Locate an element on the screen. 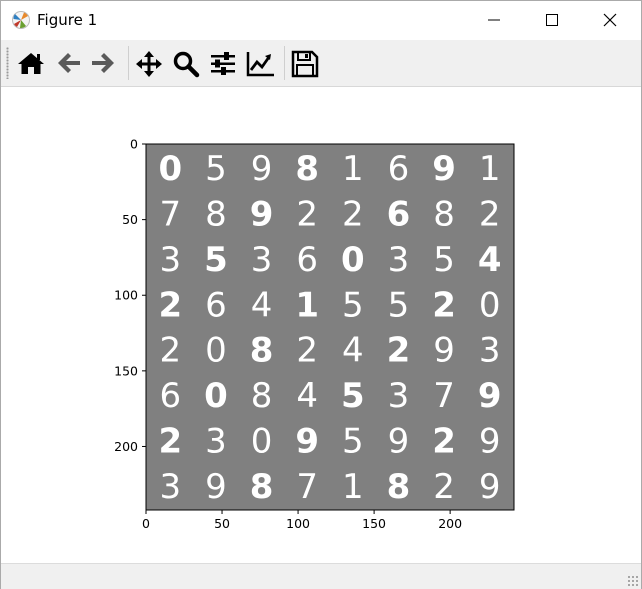 Image resolution: width=642 pixels, height=589 pixels. minimize-icon is located at coordinates (494, 20).